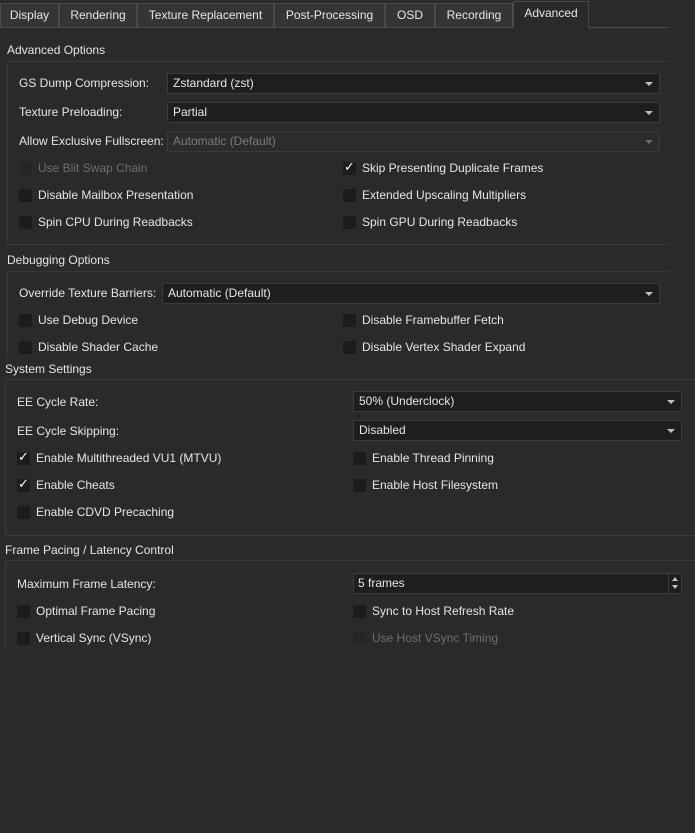  What do you see at coordinates (75, 485) in the screenshot?
I see `checkbox-label: Enable Cheats` at bounding box center [75, 485].